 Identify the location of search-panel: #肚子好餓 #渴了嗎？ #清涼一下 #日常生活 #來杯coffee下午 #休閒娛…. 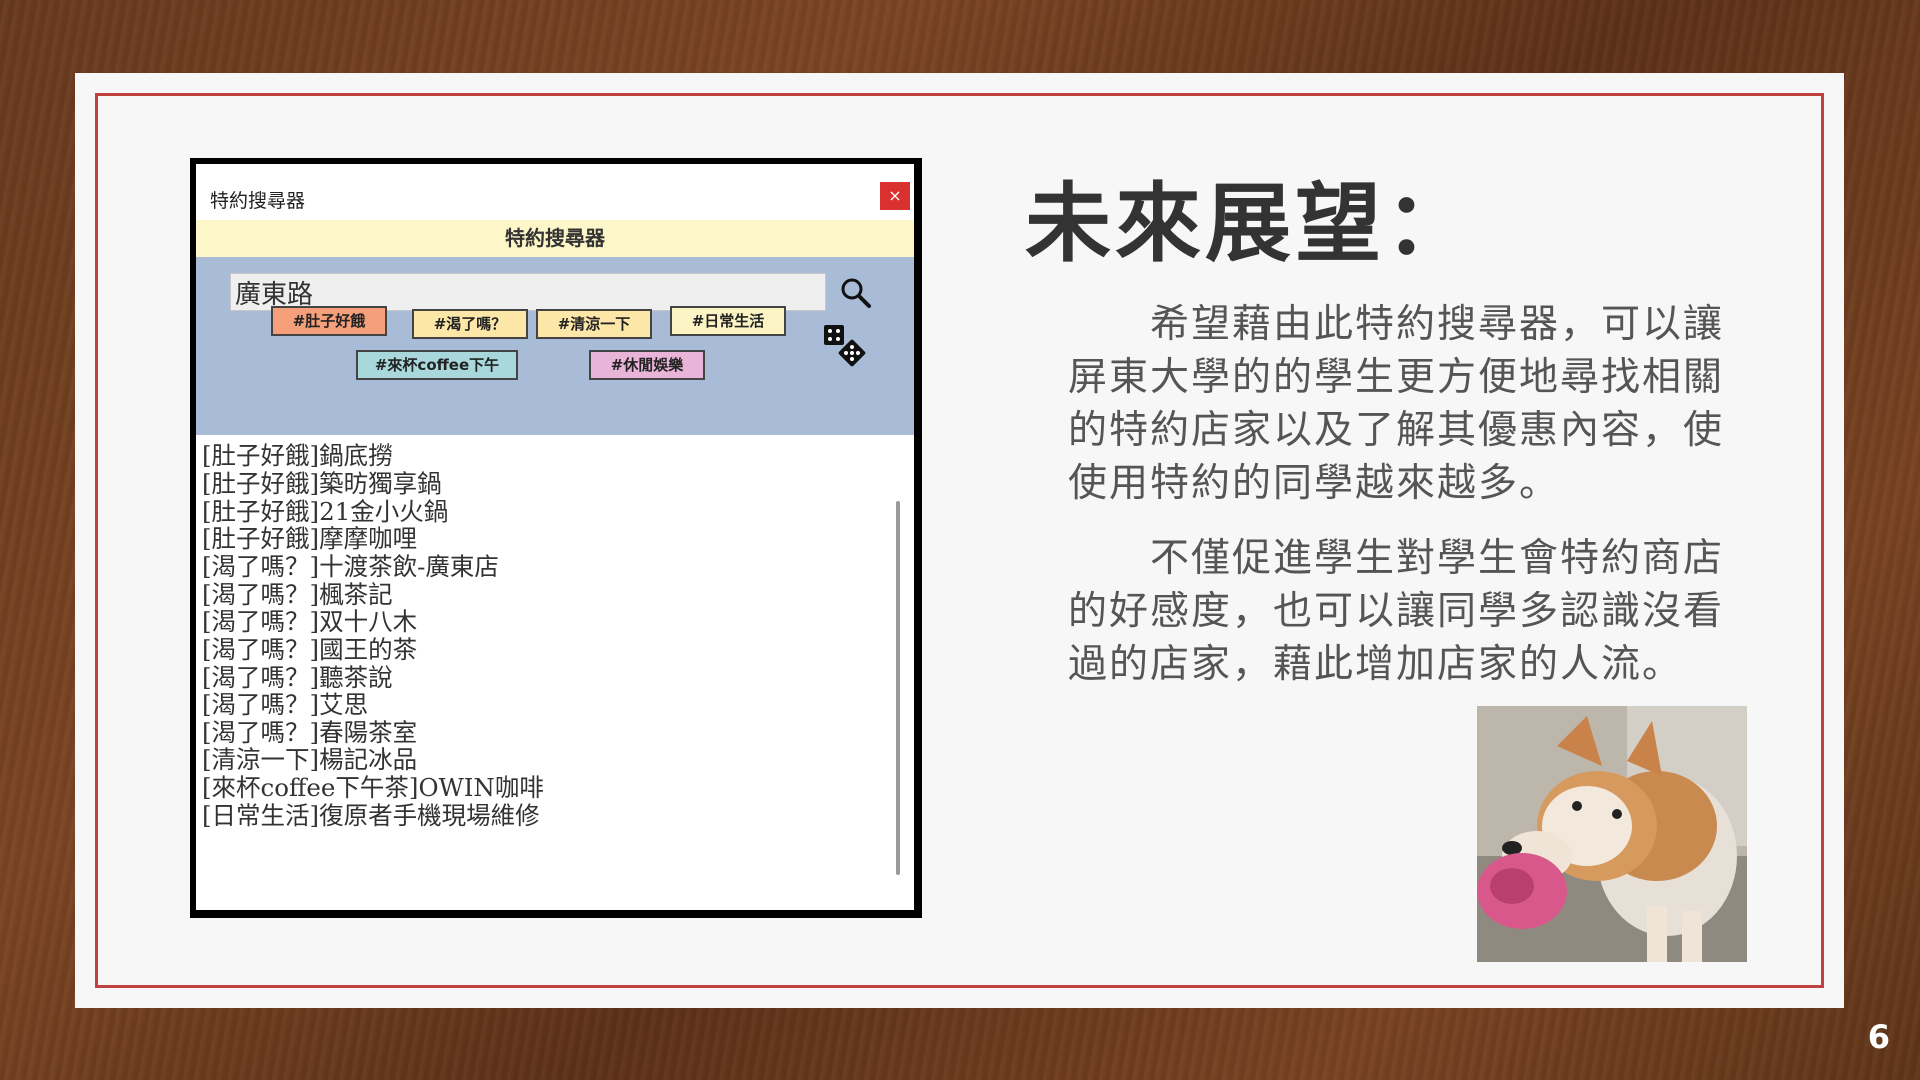
(555, 346).